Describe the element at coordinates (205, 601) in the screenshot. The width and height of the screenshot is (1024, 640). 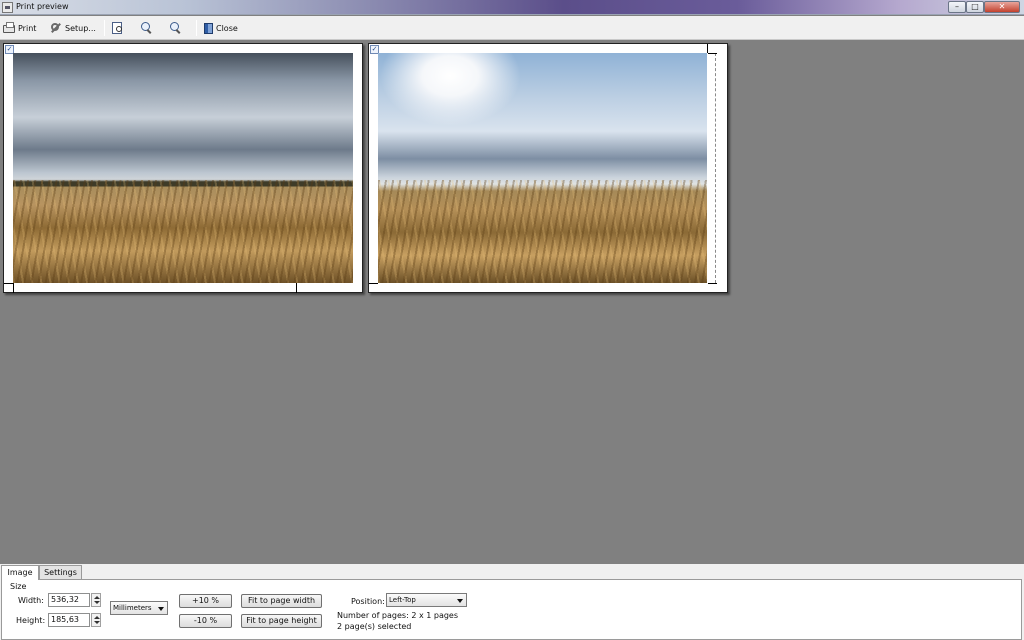
I see `increase-size-button: +10 %` at that location.